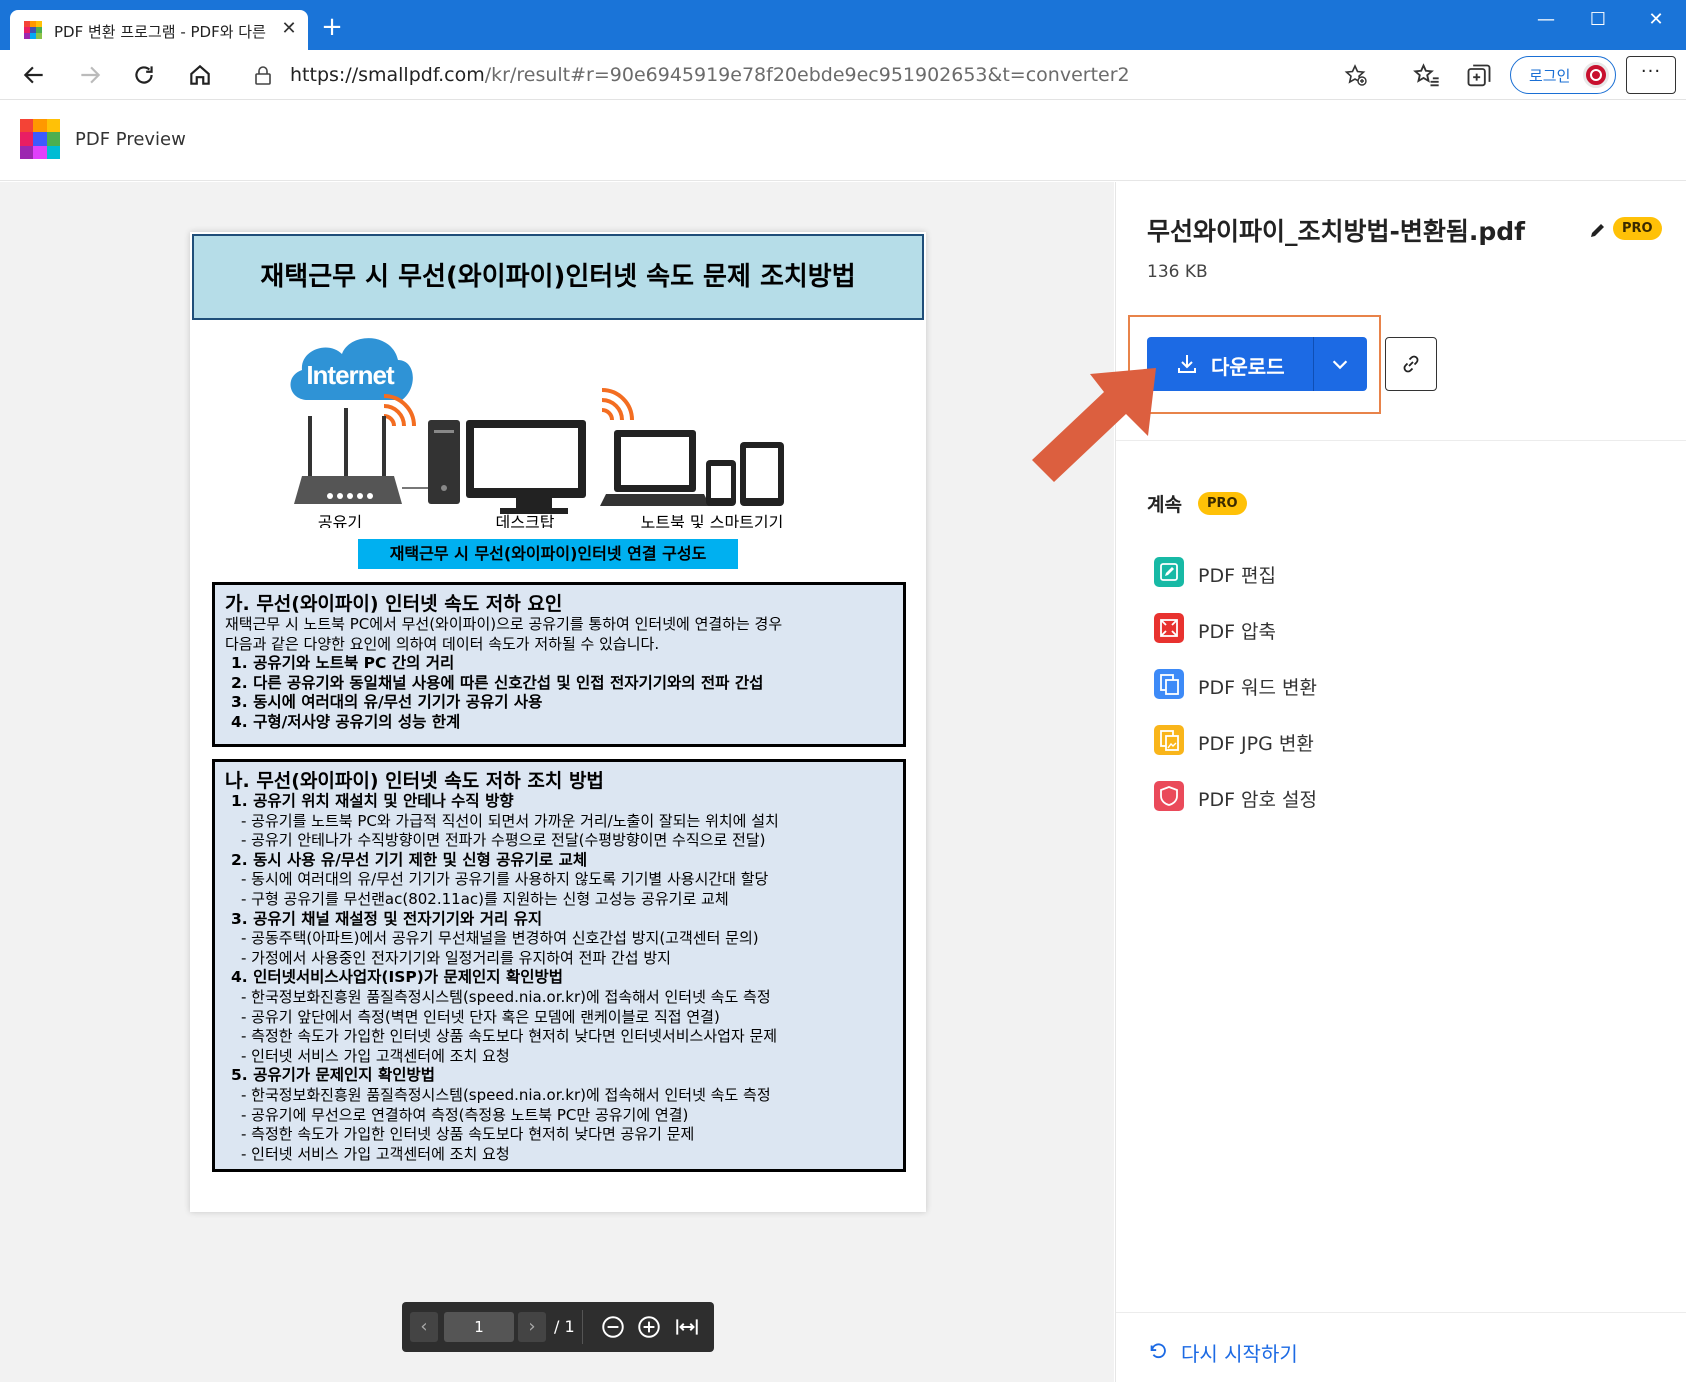 This screenshot has width=1686, height=1382. I want to click on internet-label: Internet, so click(350, 375).